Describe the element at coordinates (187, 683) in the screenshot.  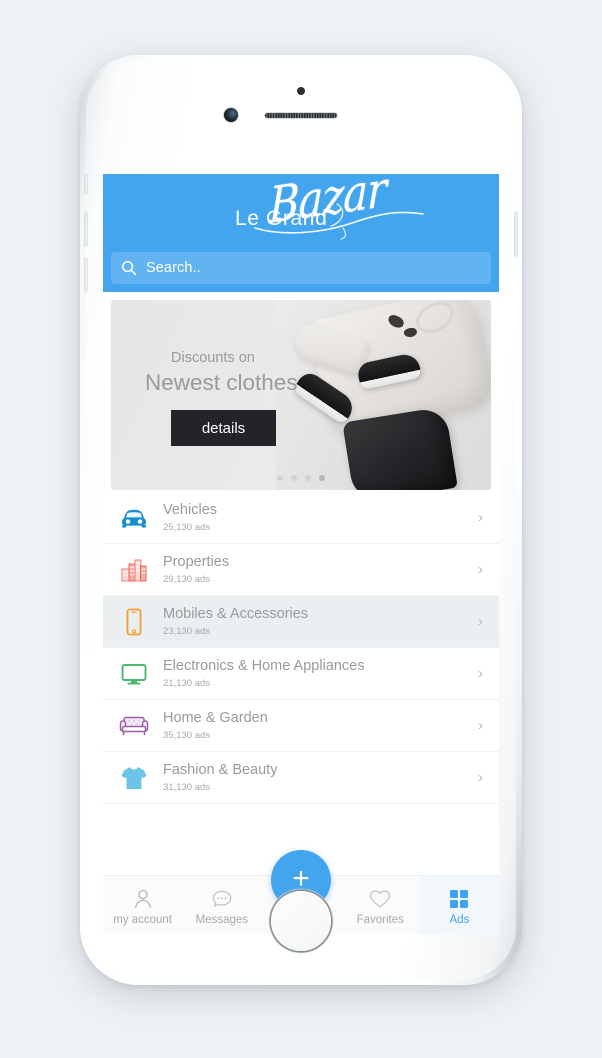
I see `category-count: 21,130 ads` at that location.